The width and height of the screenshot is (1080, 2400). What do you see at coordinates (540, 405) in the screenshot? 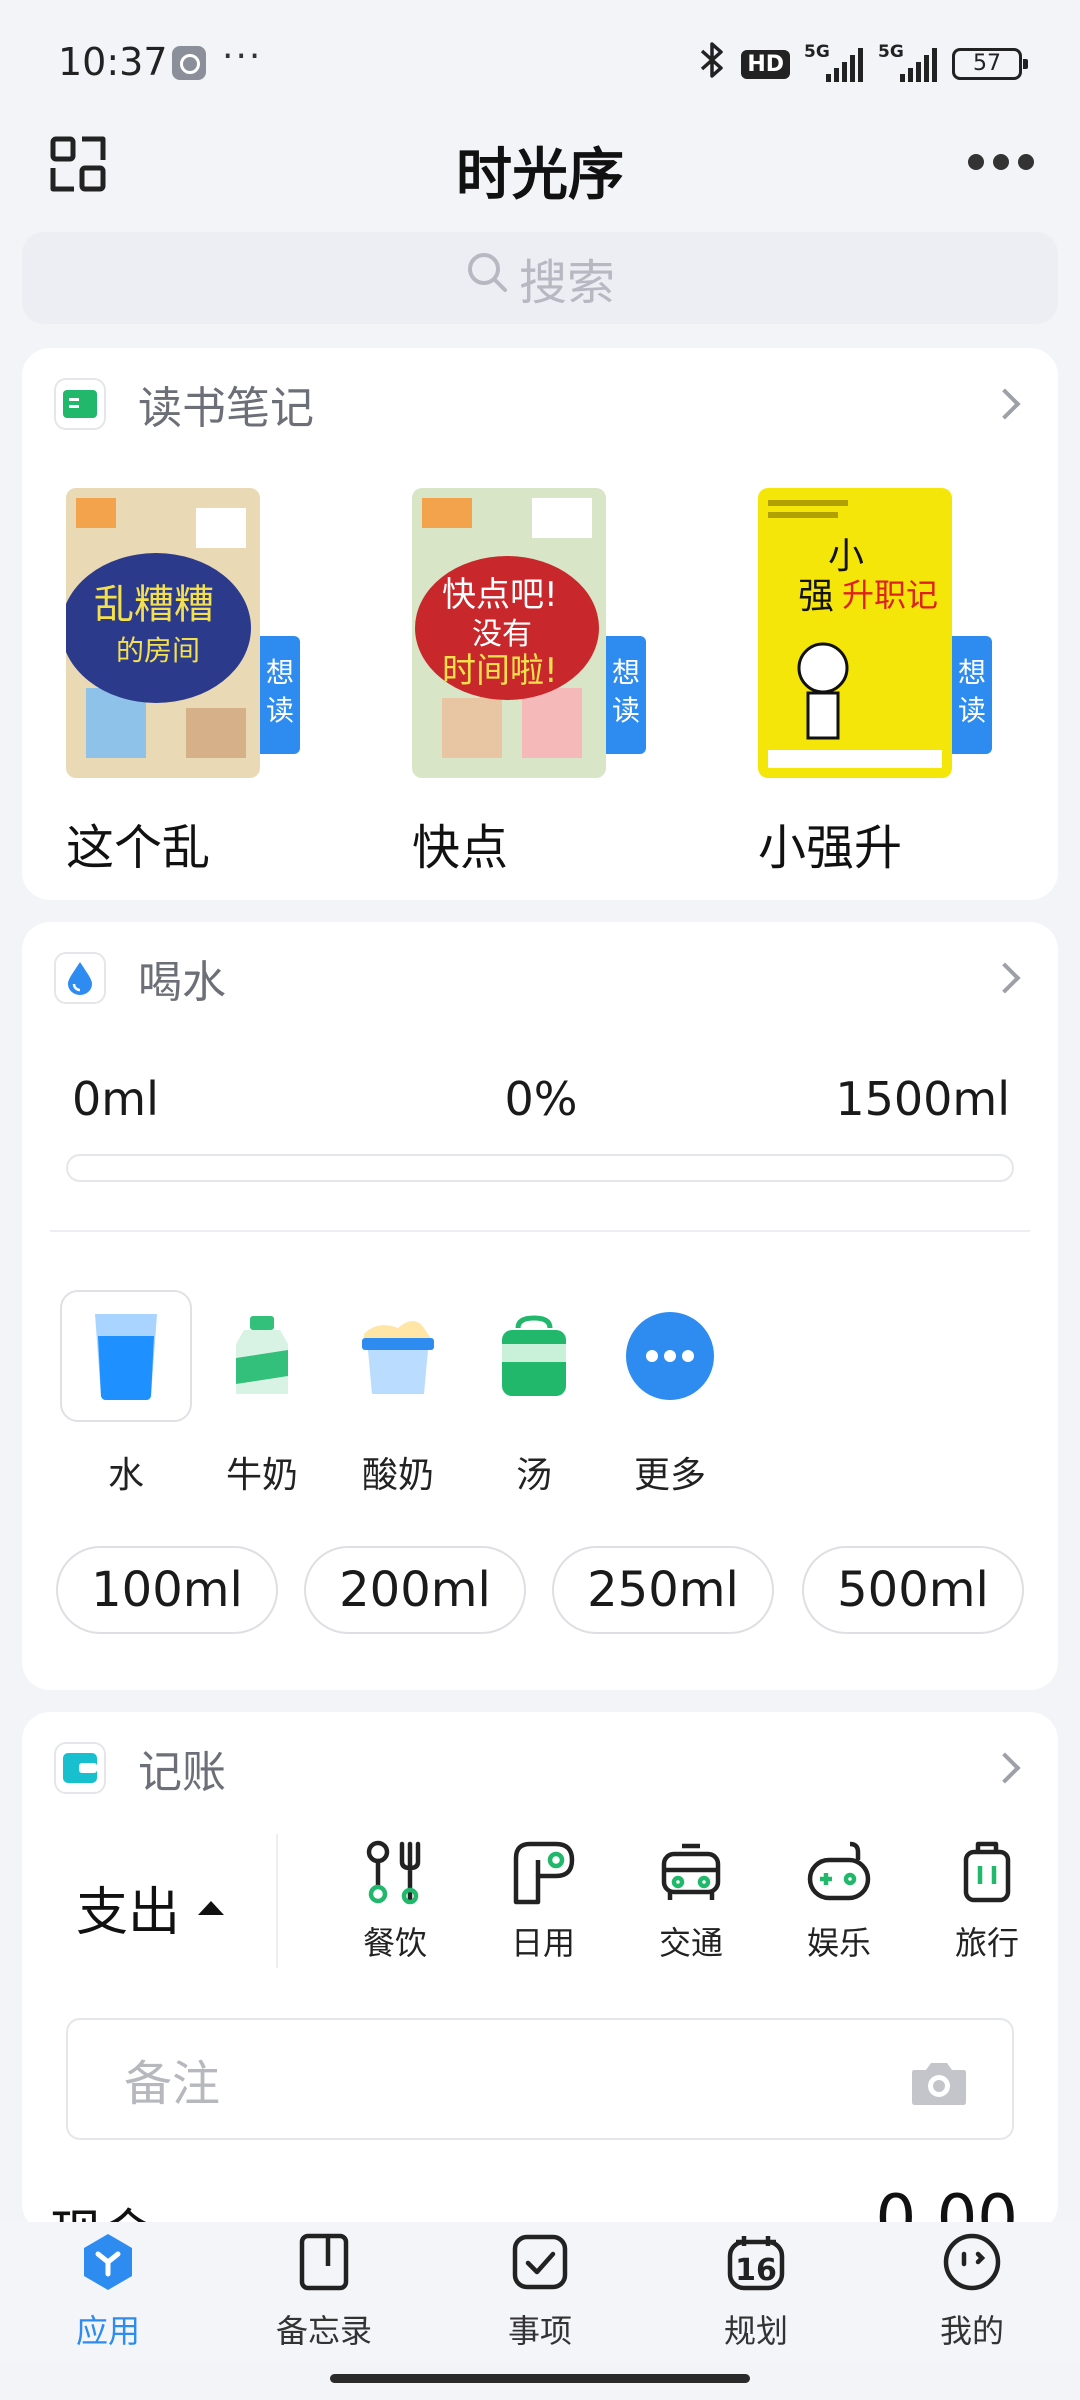
I see `reading-notes-header: 读书笔记` at bounding box center [540, 405].